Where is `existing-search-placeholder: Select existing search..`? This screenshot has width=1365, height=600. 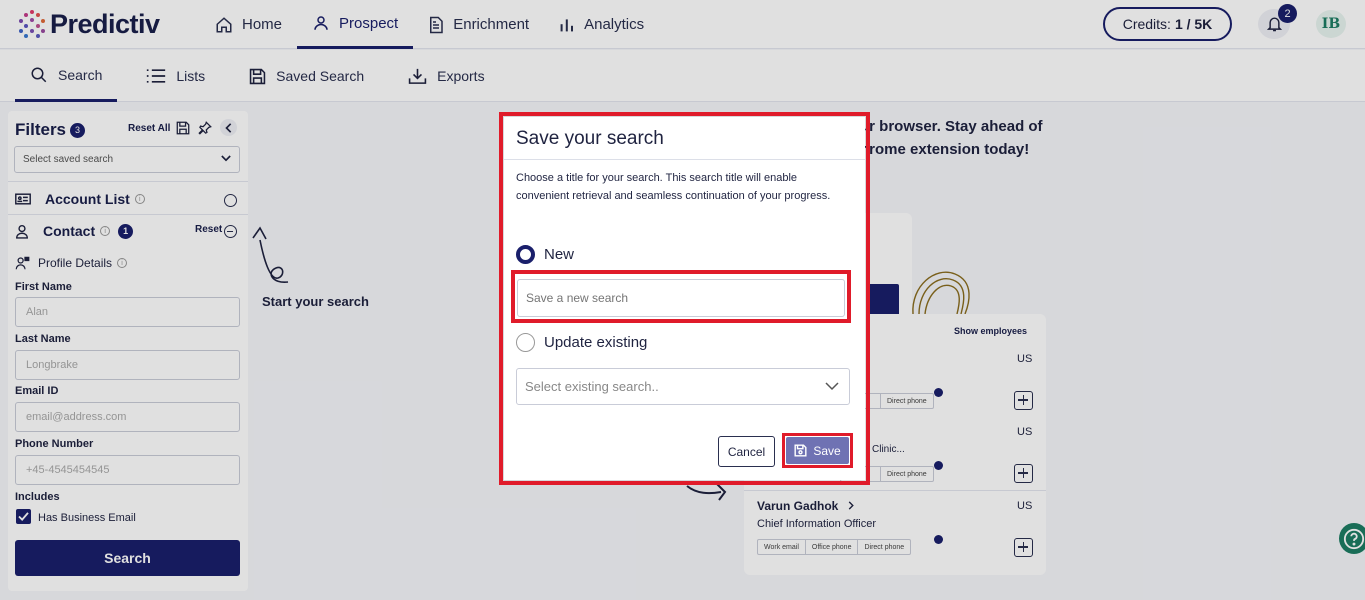
existing-search-placeholder: Select existing search.. is located at coordinates (592, 386).